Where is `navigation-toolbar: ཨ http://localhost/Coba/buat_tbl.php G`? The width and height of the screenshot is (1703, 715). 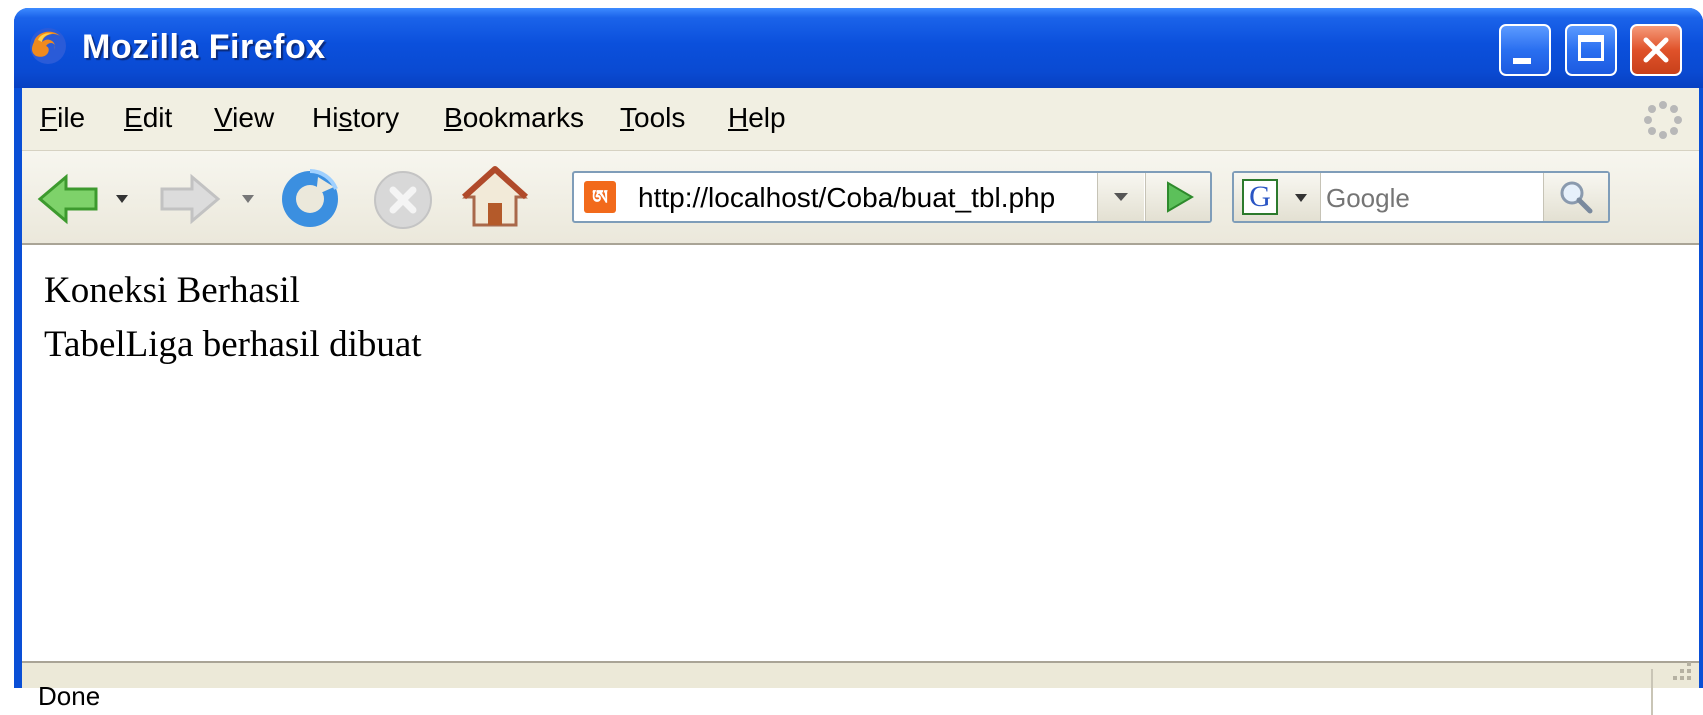
navigation-toolbar: ཨ http://localhost/Coba/buat_tbl.php G is located at coordinates (860, 198).